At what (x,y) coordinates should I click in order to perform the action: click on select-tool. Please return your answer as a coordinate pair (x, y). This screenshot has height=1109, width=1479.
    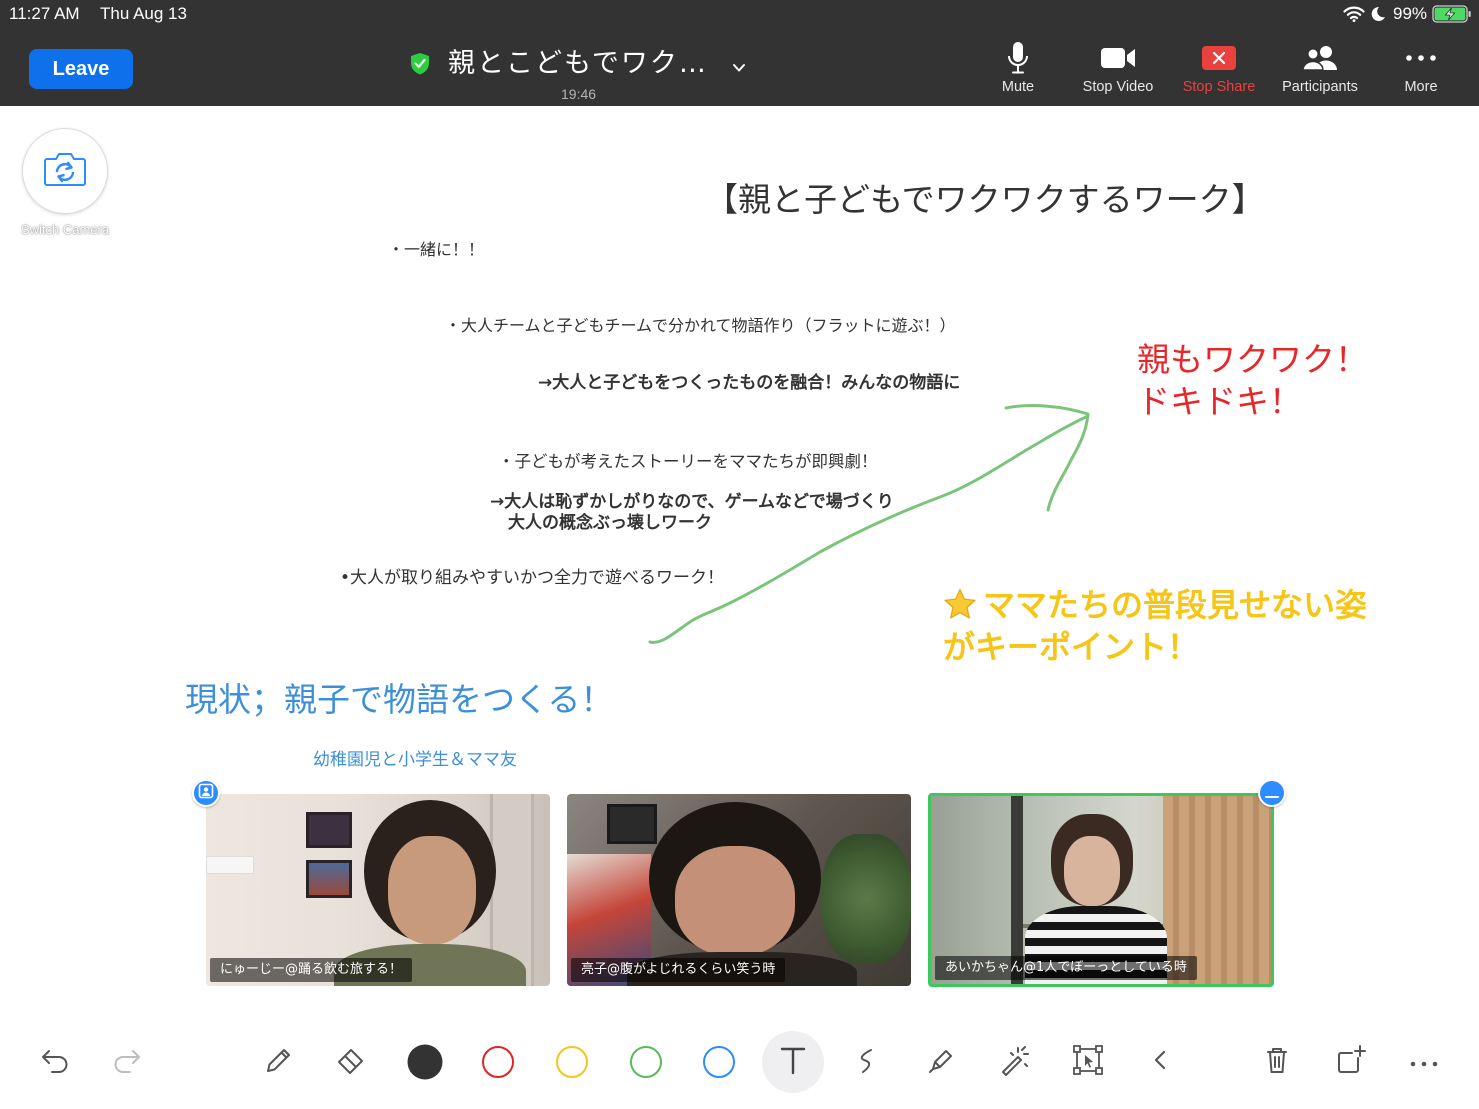
    Looking at the image, I should click on (1088, 1062).